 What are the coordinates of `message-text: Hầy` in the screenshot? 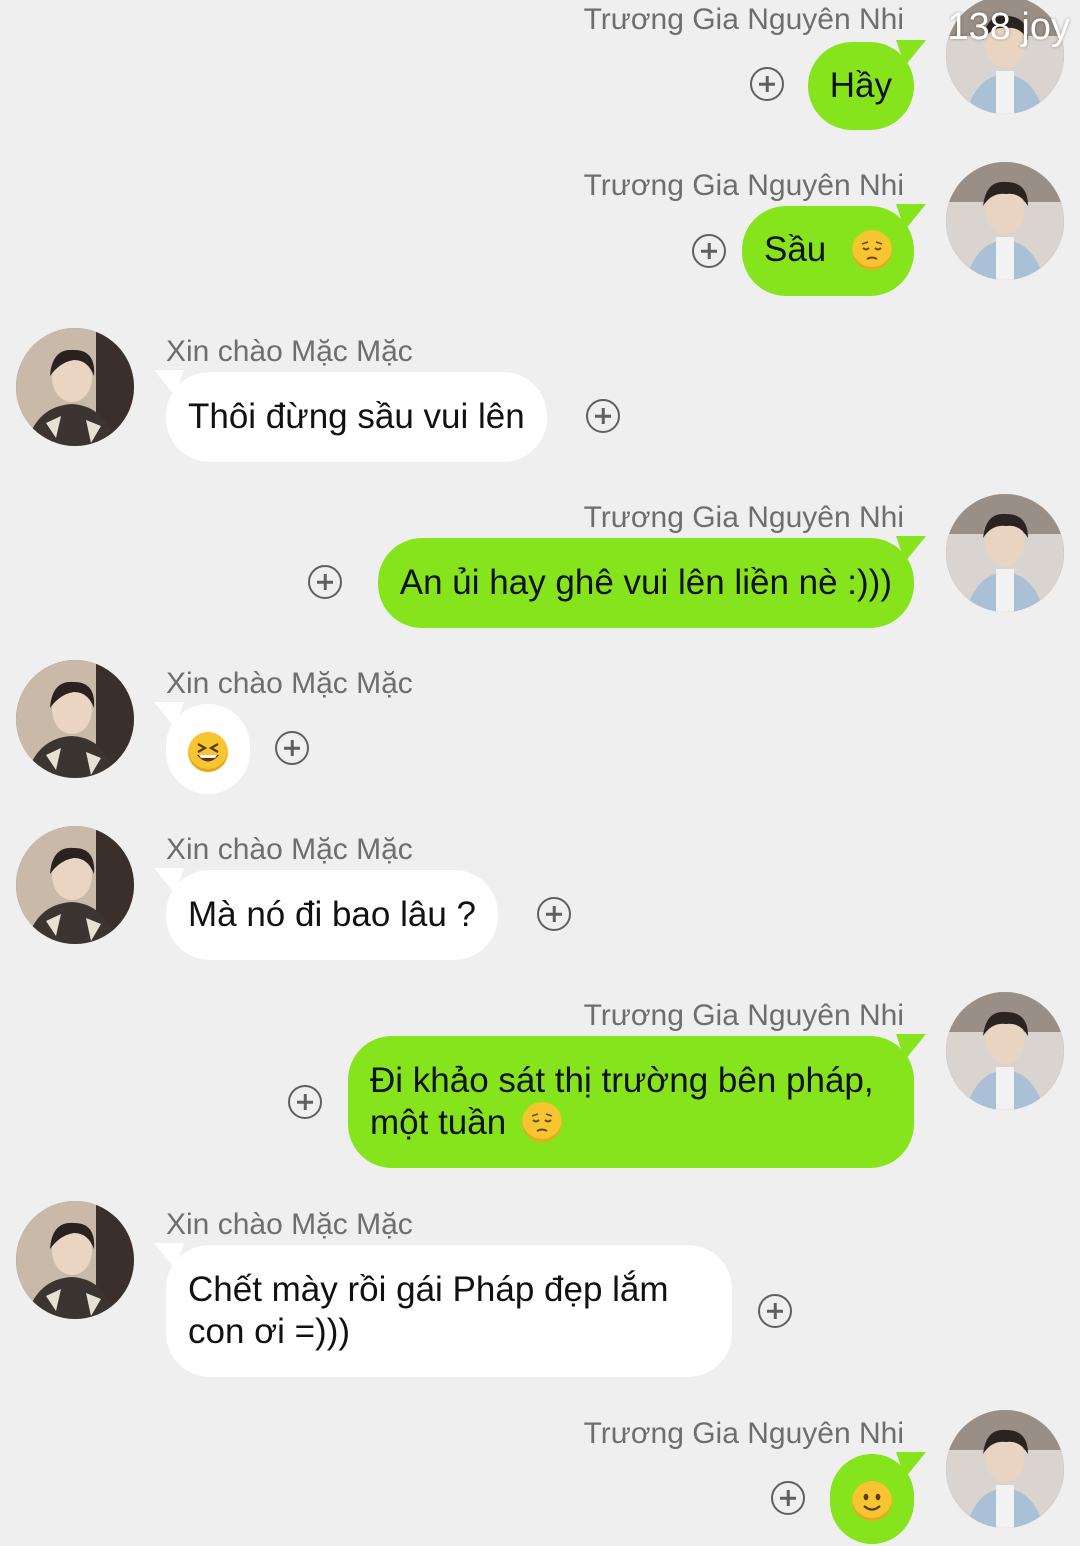 It's located at (860, 85).